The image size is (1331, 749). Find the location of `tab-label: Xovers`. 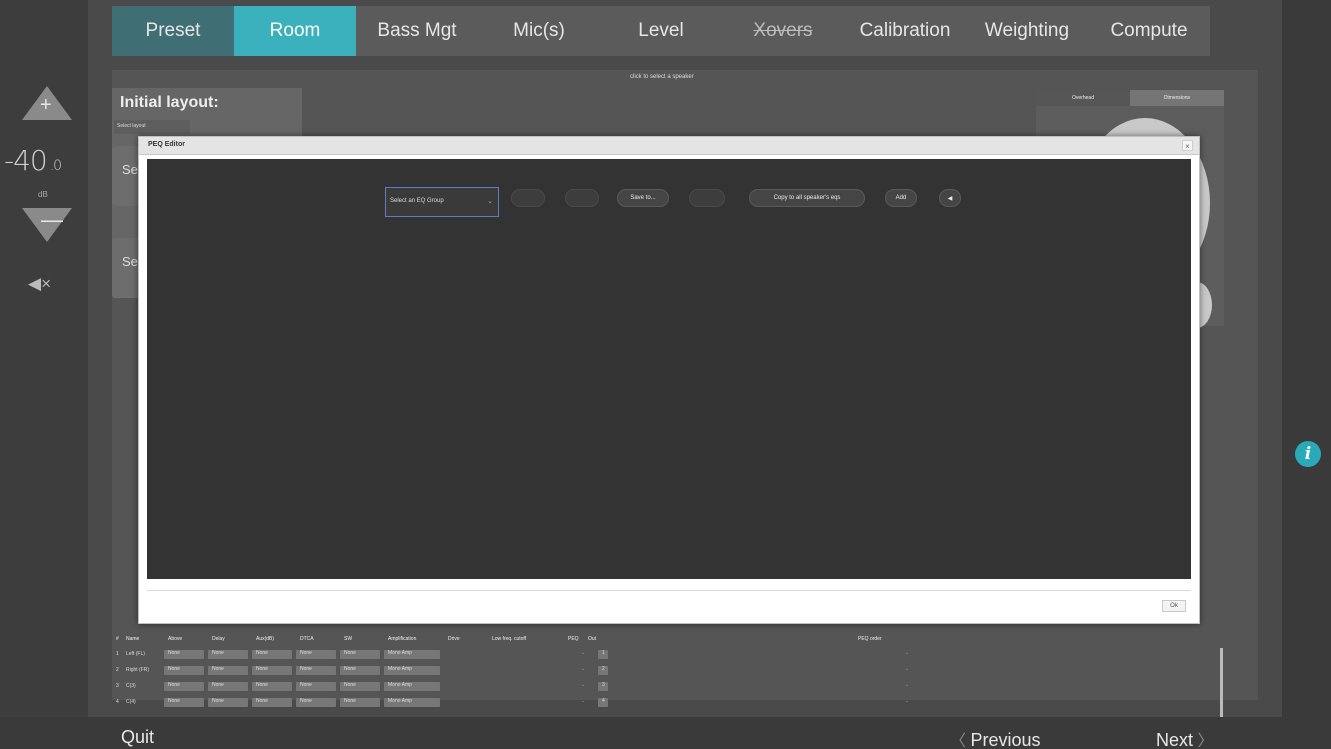

tab-label: Xovers is located at coordinates (783, 30).